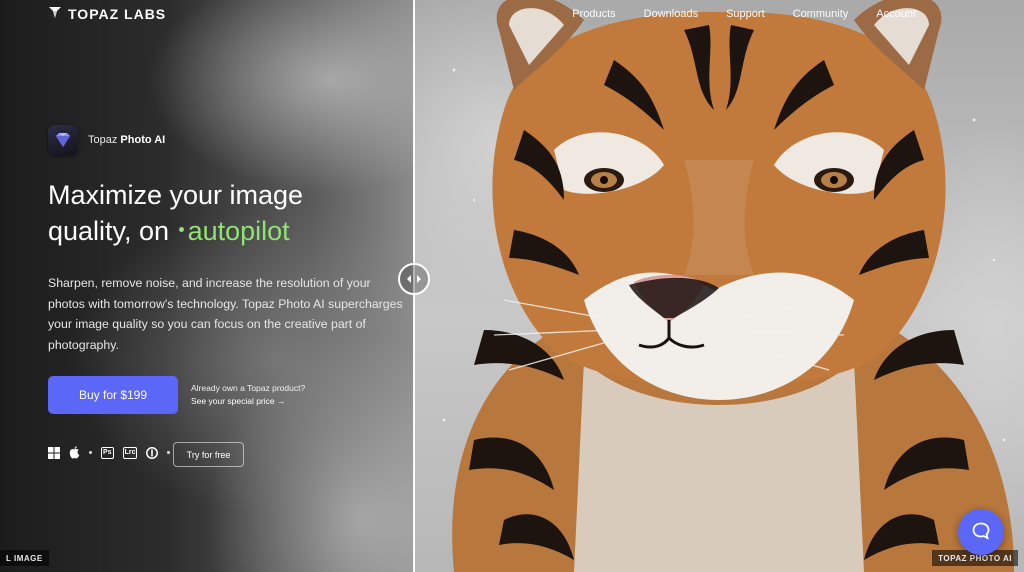 The width and height of the screenshot is (1024, 572). What do you see at coordinates (55, 13) in the screenshot?
I see `topaz-logo-icon` at bounding box center [55, 13].